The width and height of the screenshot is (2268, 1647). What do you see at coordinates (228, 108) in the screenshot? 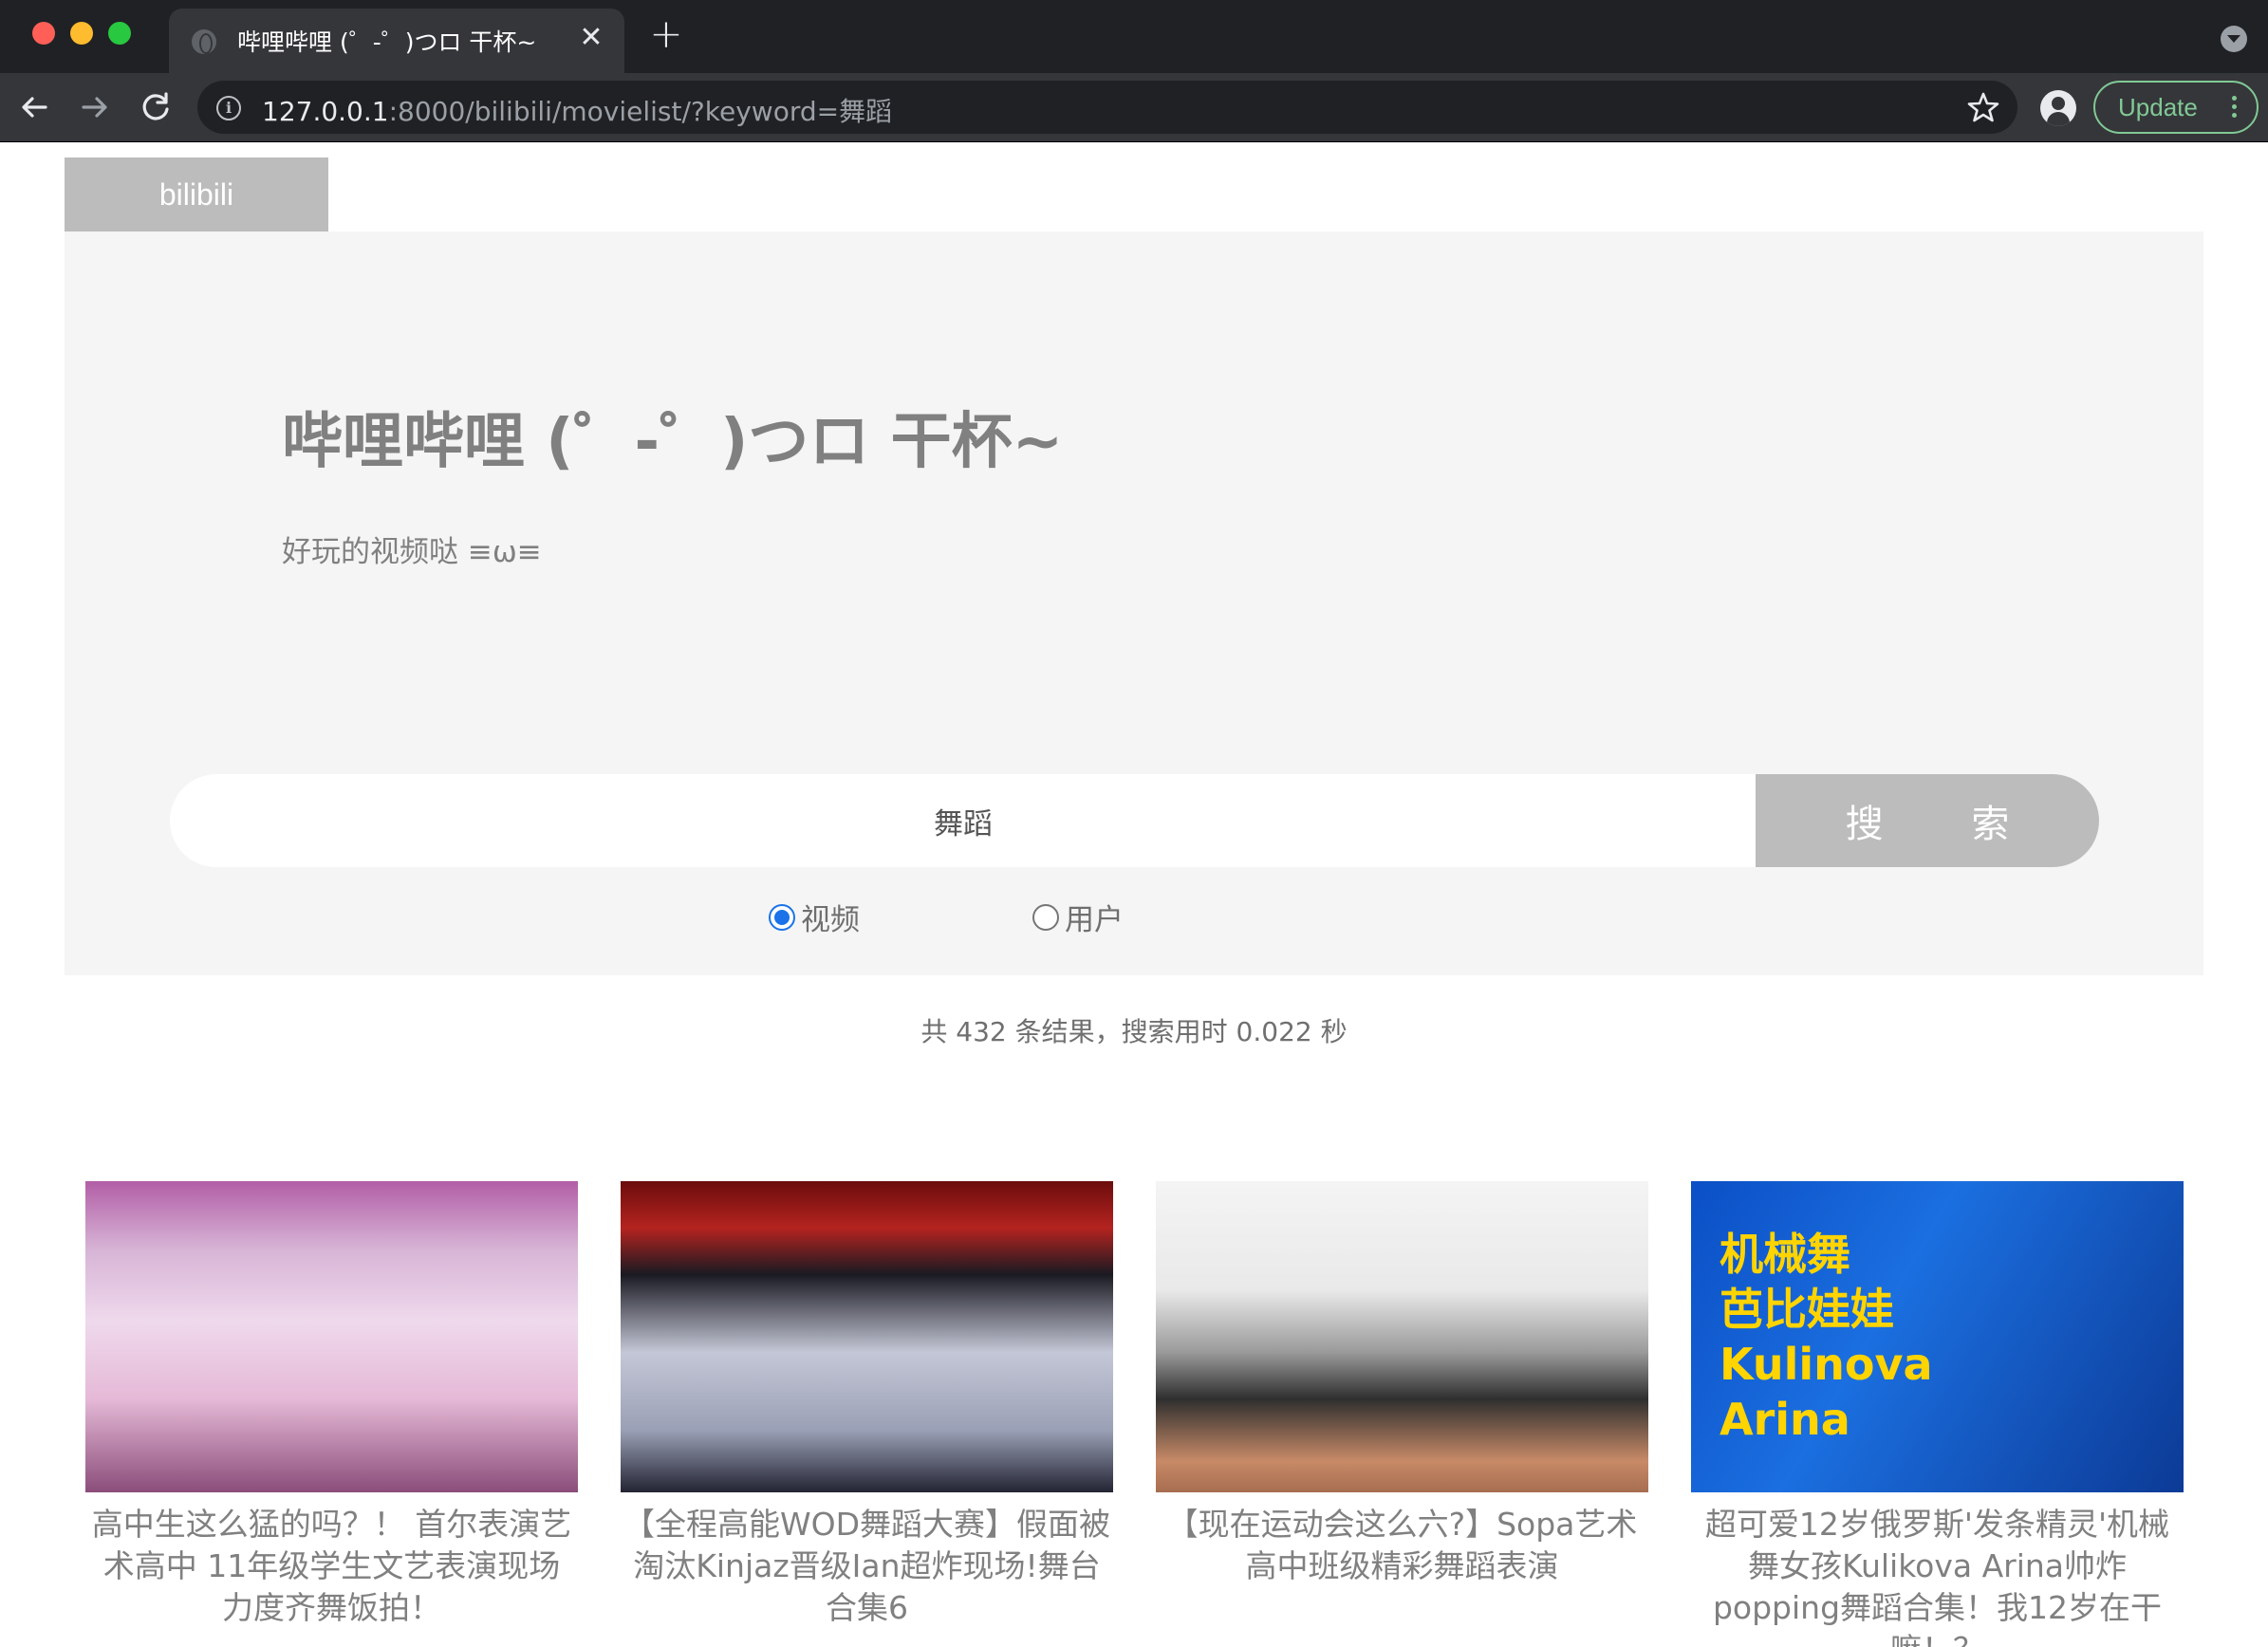
I see `info-icon: i` at bounding box center [228, 108].